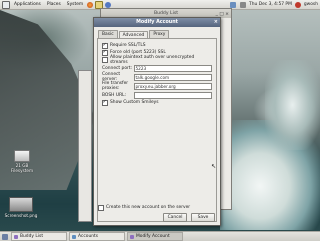 This screenshot has height=241, width=320. What do you see at coordinates (153, 236) in the screenshot?
I see `task-label: Modify Account` at bounding box center [153, 236].